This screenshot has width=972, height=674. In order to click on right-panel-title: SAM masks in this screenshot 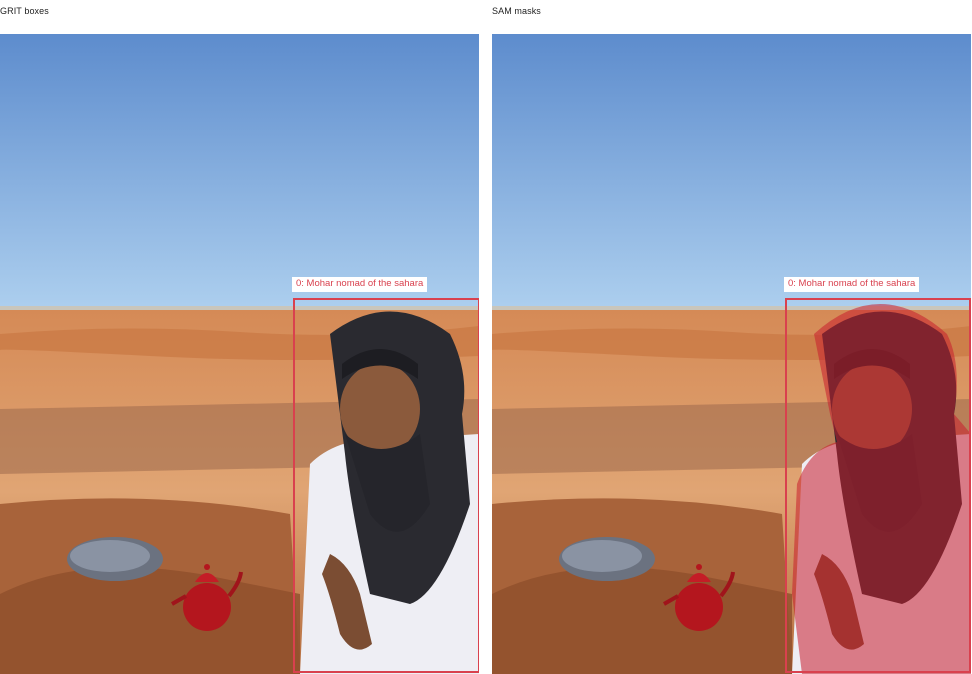, I will do `click(516, 11)`.